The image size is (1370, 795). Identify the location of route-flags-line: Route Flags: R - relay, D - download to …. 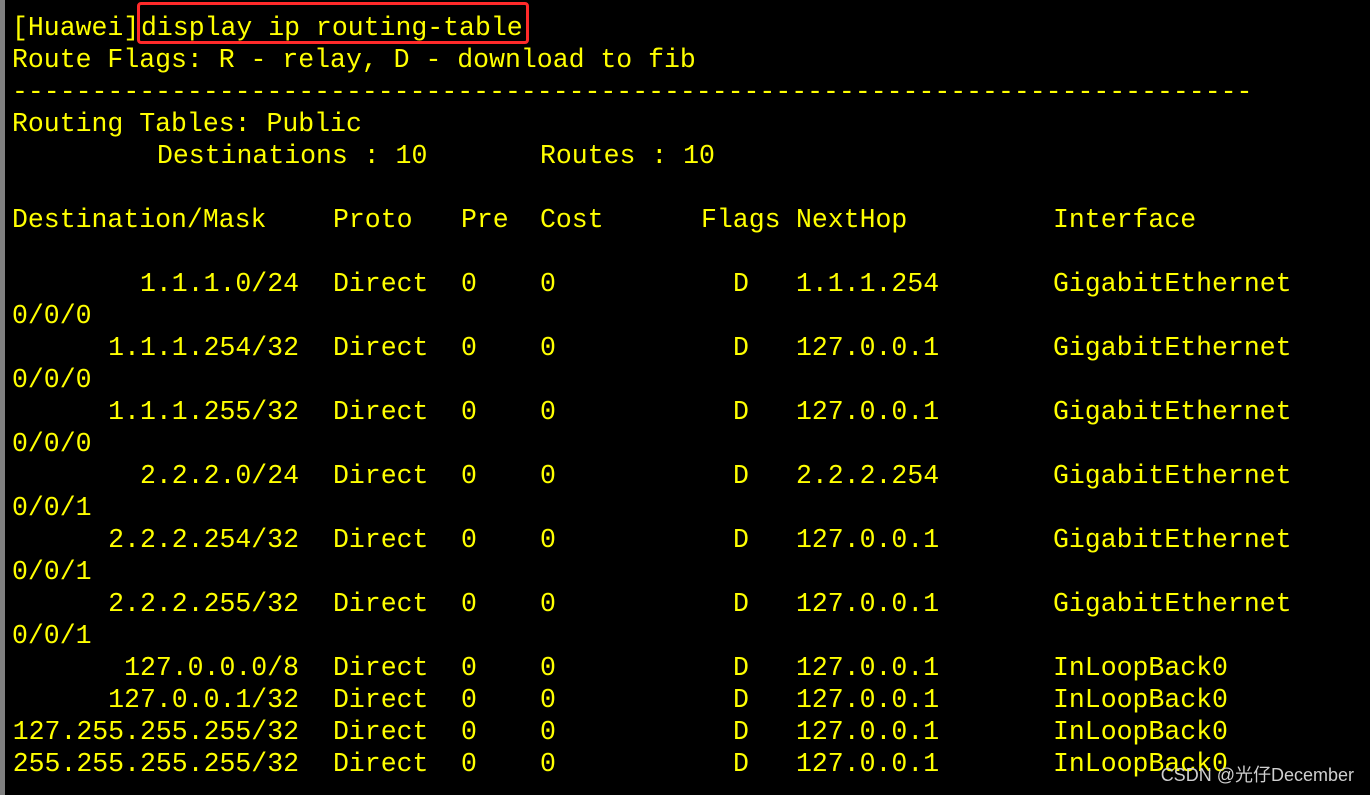
(354, 60).